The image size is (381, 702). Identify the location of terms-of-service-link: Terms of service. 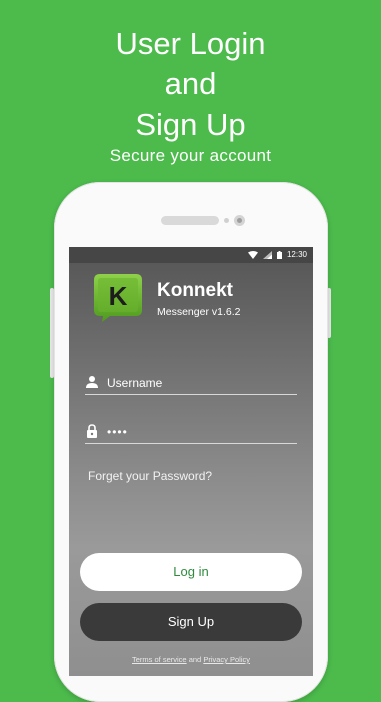
(159, 659).